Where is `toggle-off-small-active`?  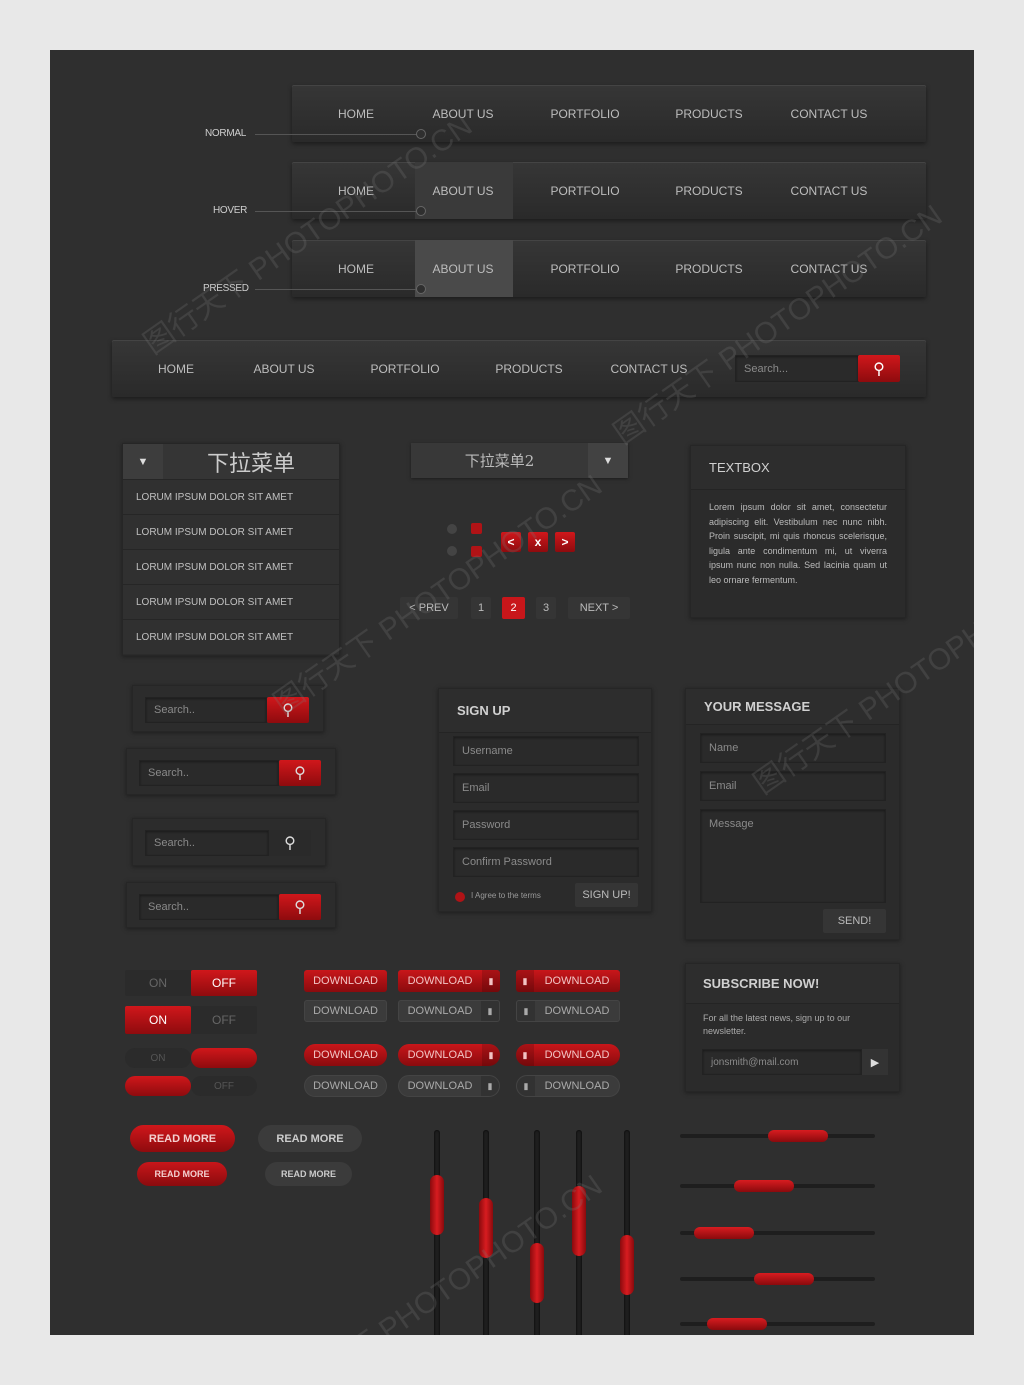
toggle-off-small-active is located at coordinates (224, 1058).